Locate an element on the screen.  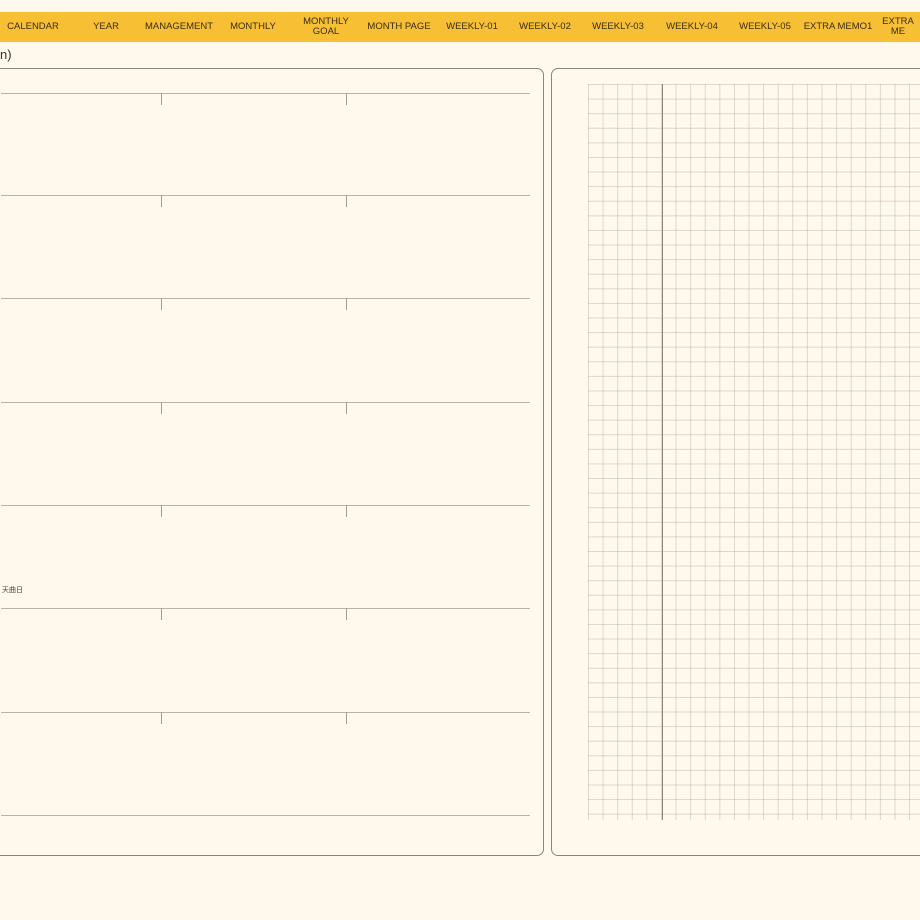
tab-management: MANAGEMENT is located at coordinates (179, 27).